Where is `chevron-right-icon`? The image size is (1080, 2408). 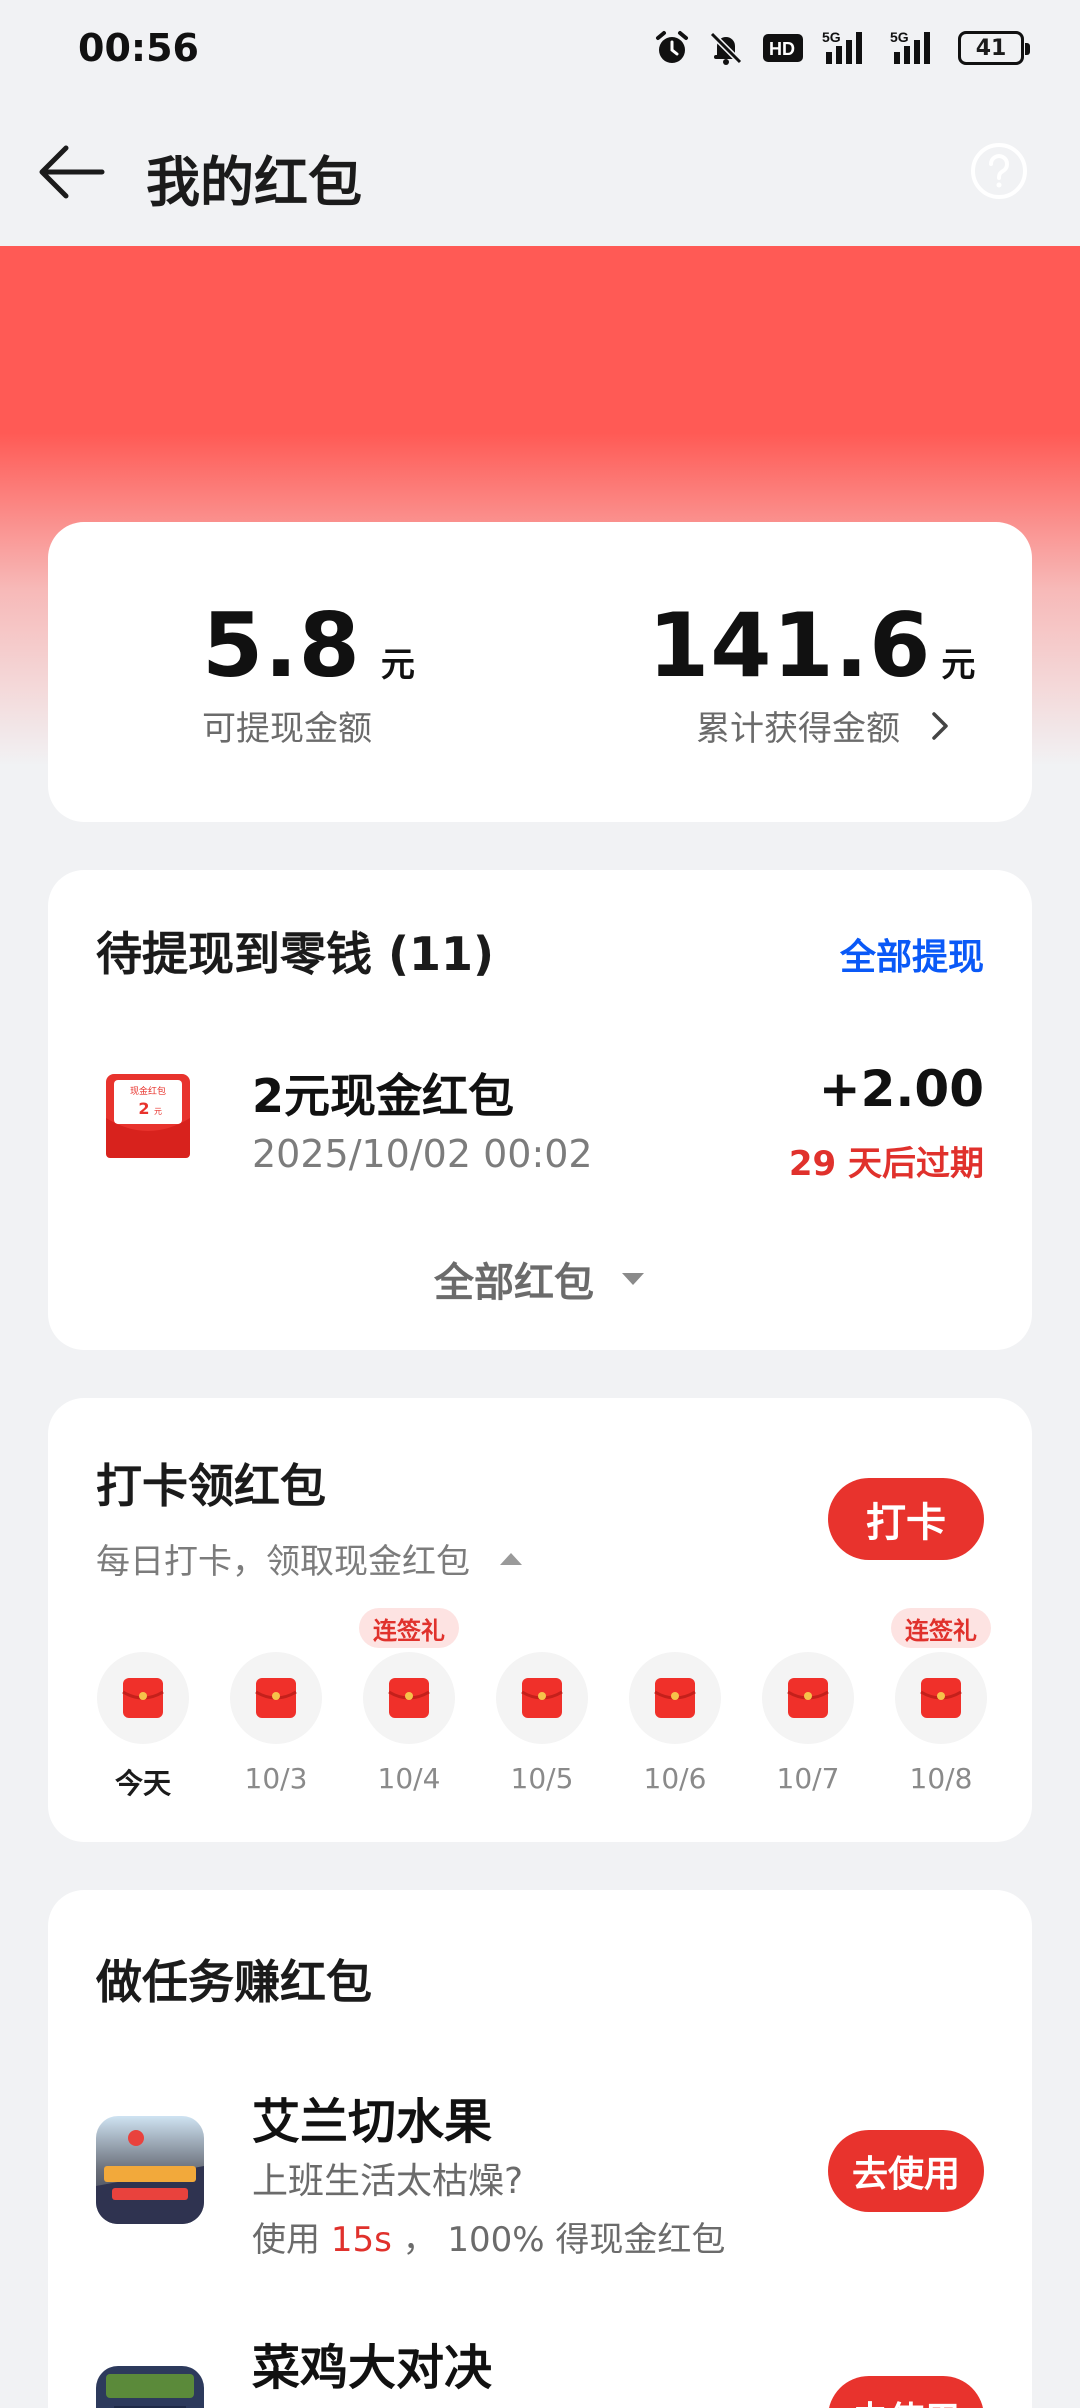
chevron-right-icon is located at coordinates (940, 725).